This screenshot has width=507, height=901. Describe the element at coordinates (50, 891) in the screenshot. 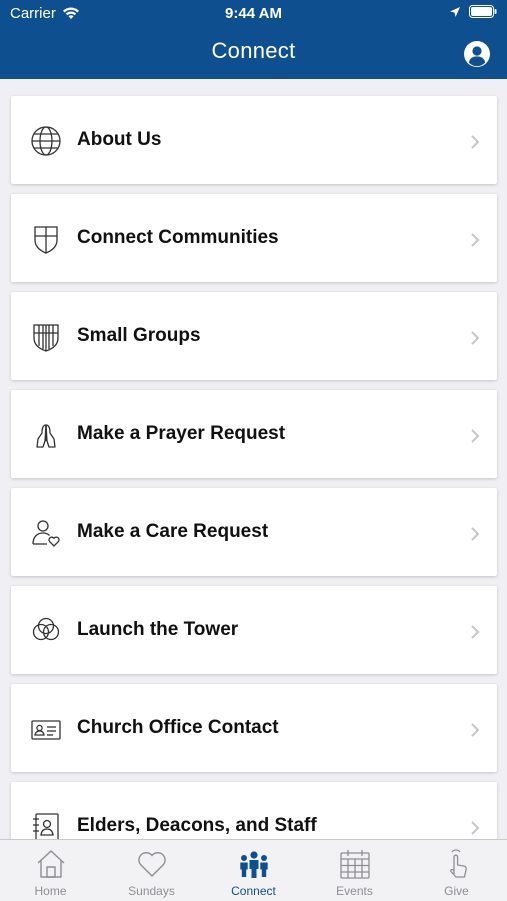

I see `tab-label: Home` at that location.